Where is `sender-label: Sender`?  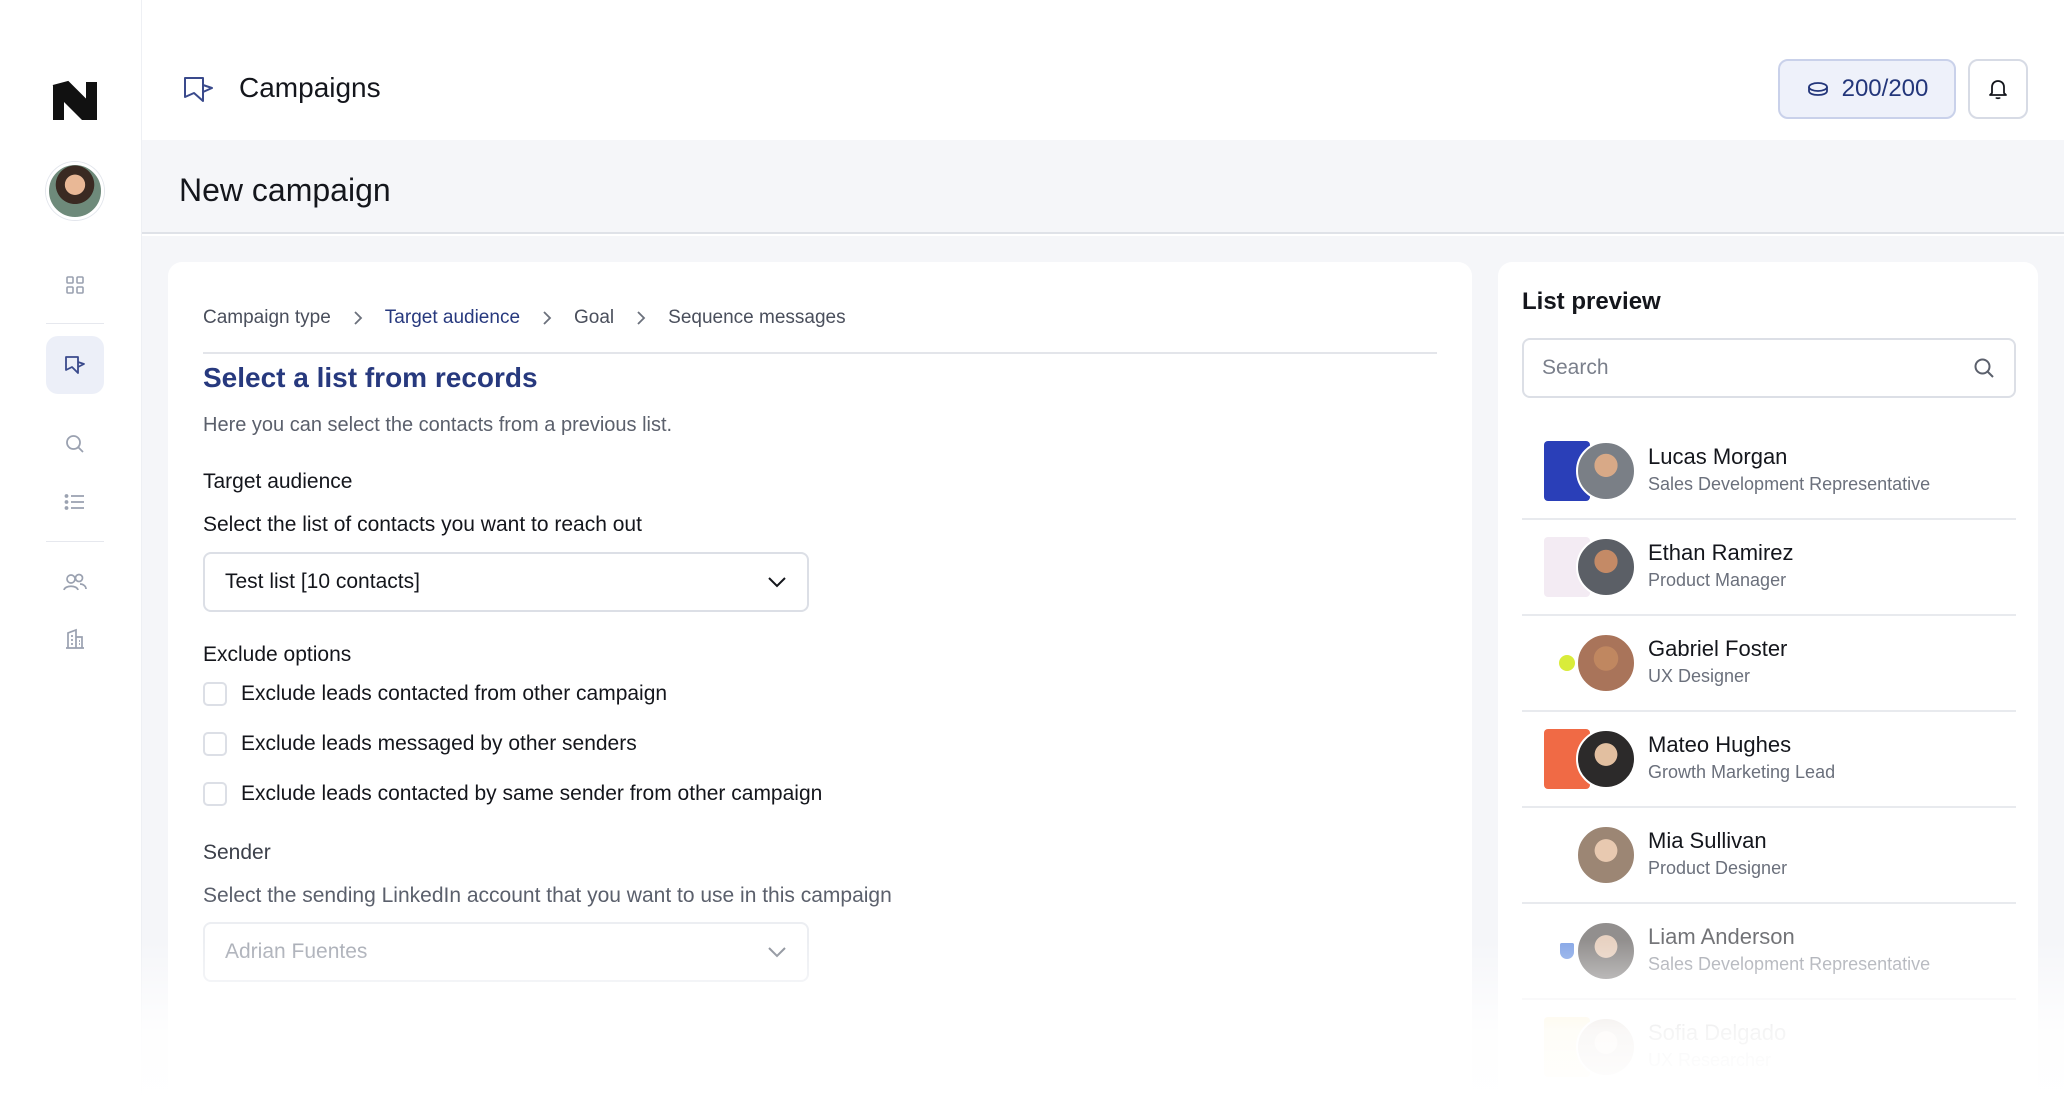 sender-label: Sender is located at coordinates (237, 852).